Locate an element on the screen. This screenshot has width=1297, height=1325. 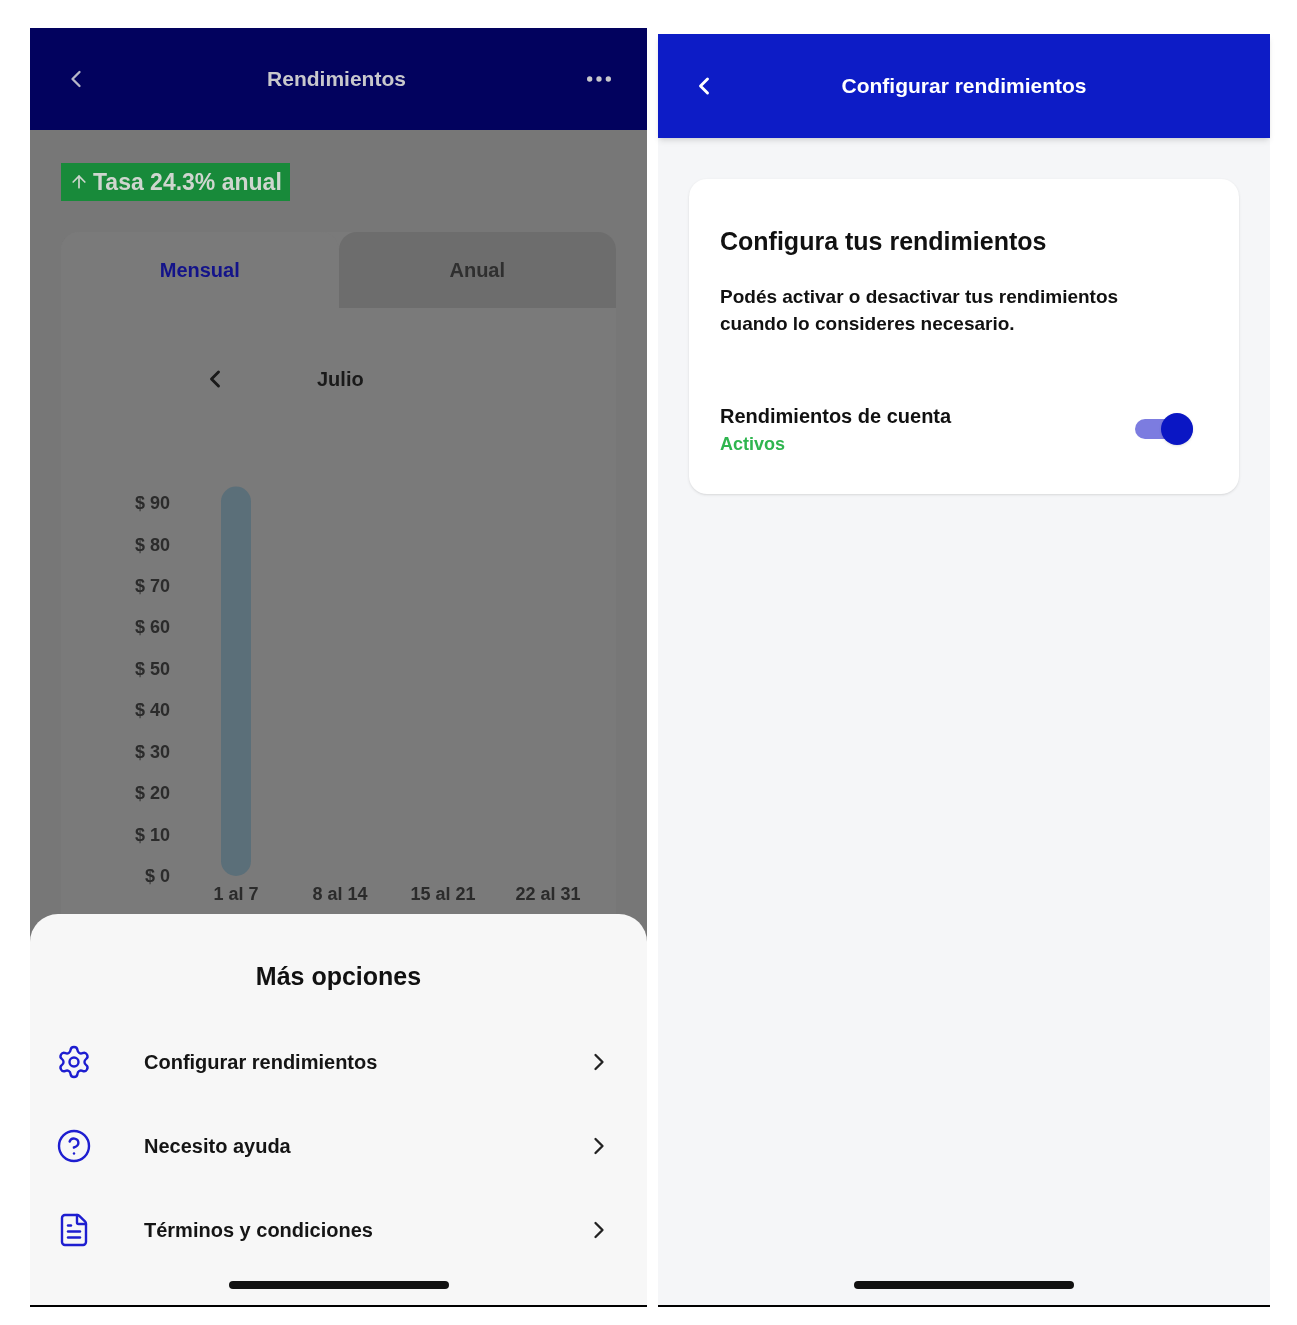
y-axis-label: $ 40 is located at coordinates (152, 710).